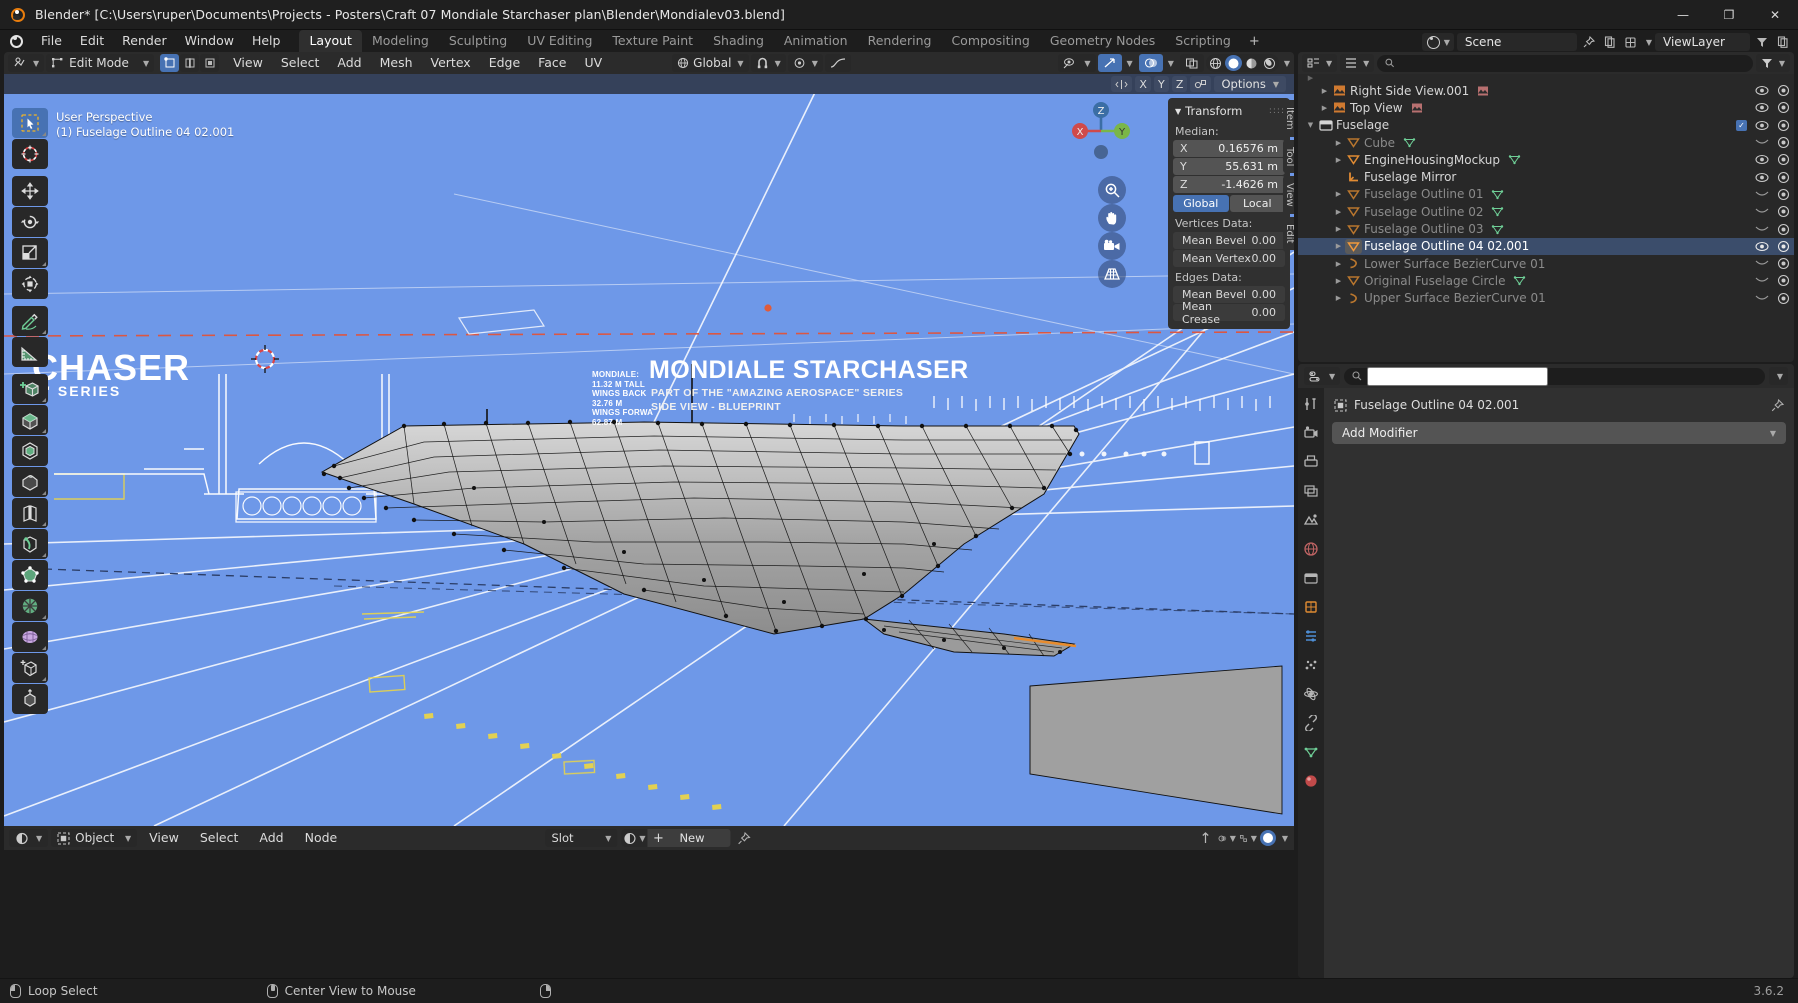  What do you see at coordinates (1288, 156) in the screenshot?
I see `sidebar-tab-tool: Tool` at bounding box center [1288, 156].